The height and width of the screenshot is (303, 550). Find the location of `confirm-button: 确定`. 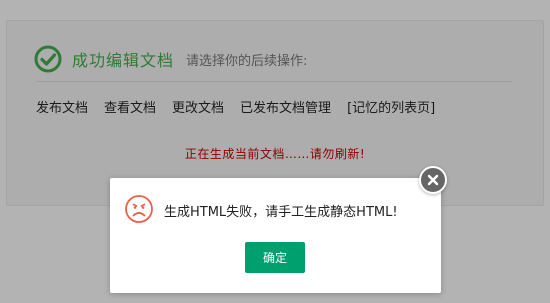

confirm-button: 确定 is located at coordinates (275, 257).